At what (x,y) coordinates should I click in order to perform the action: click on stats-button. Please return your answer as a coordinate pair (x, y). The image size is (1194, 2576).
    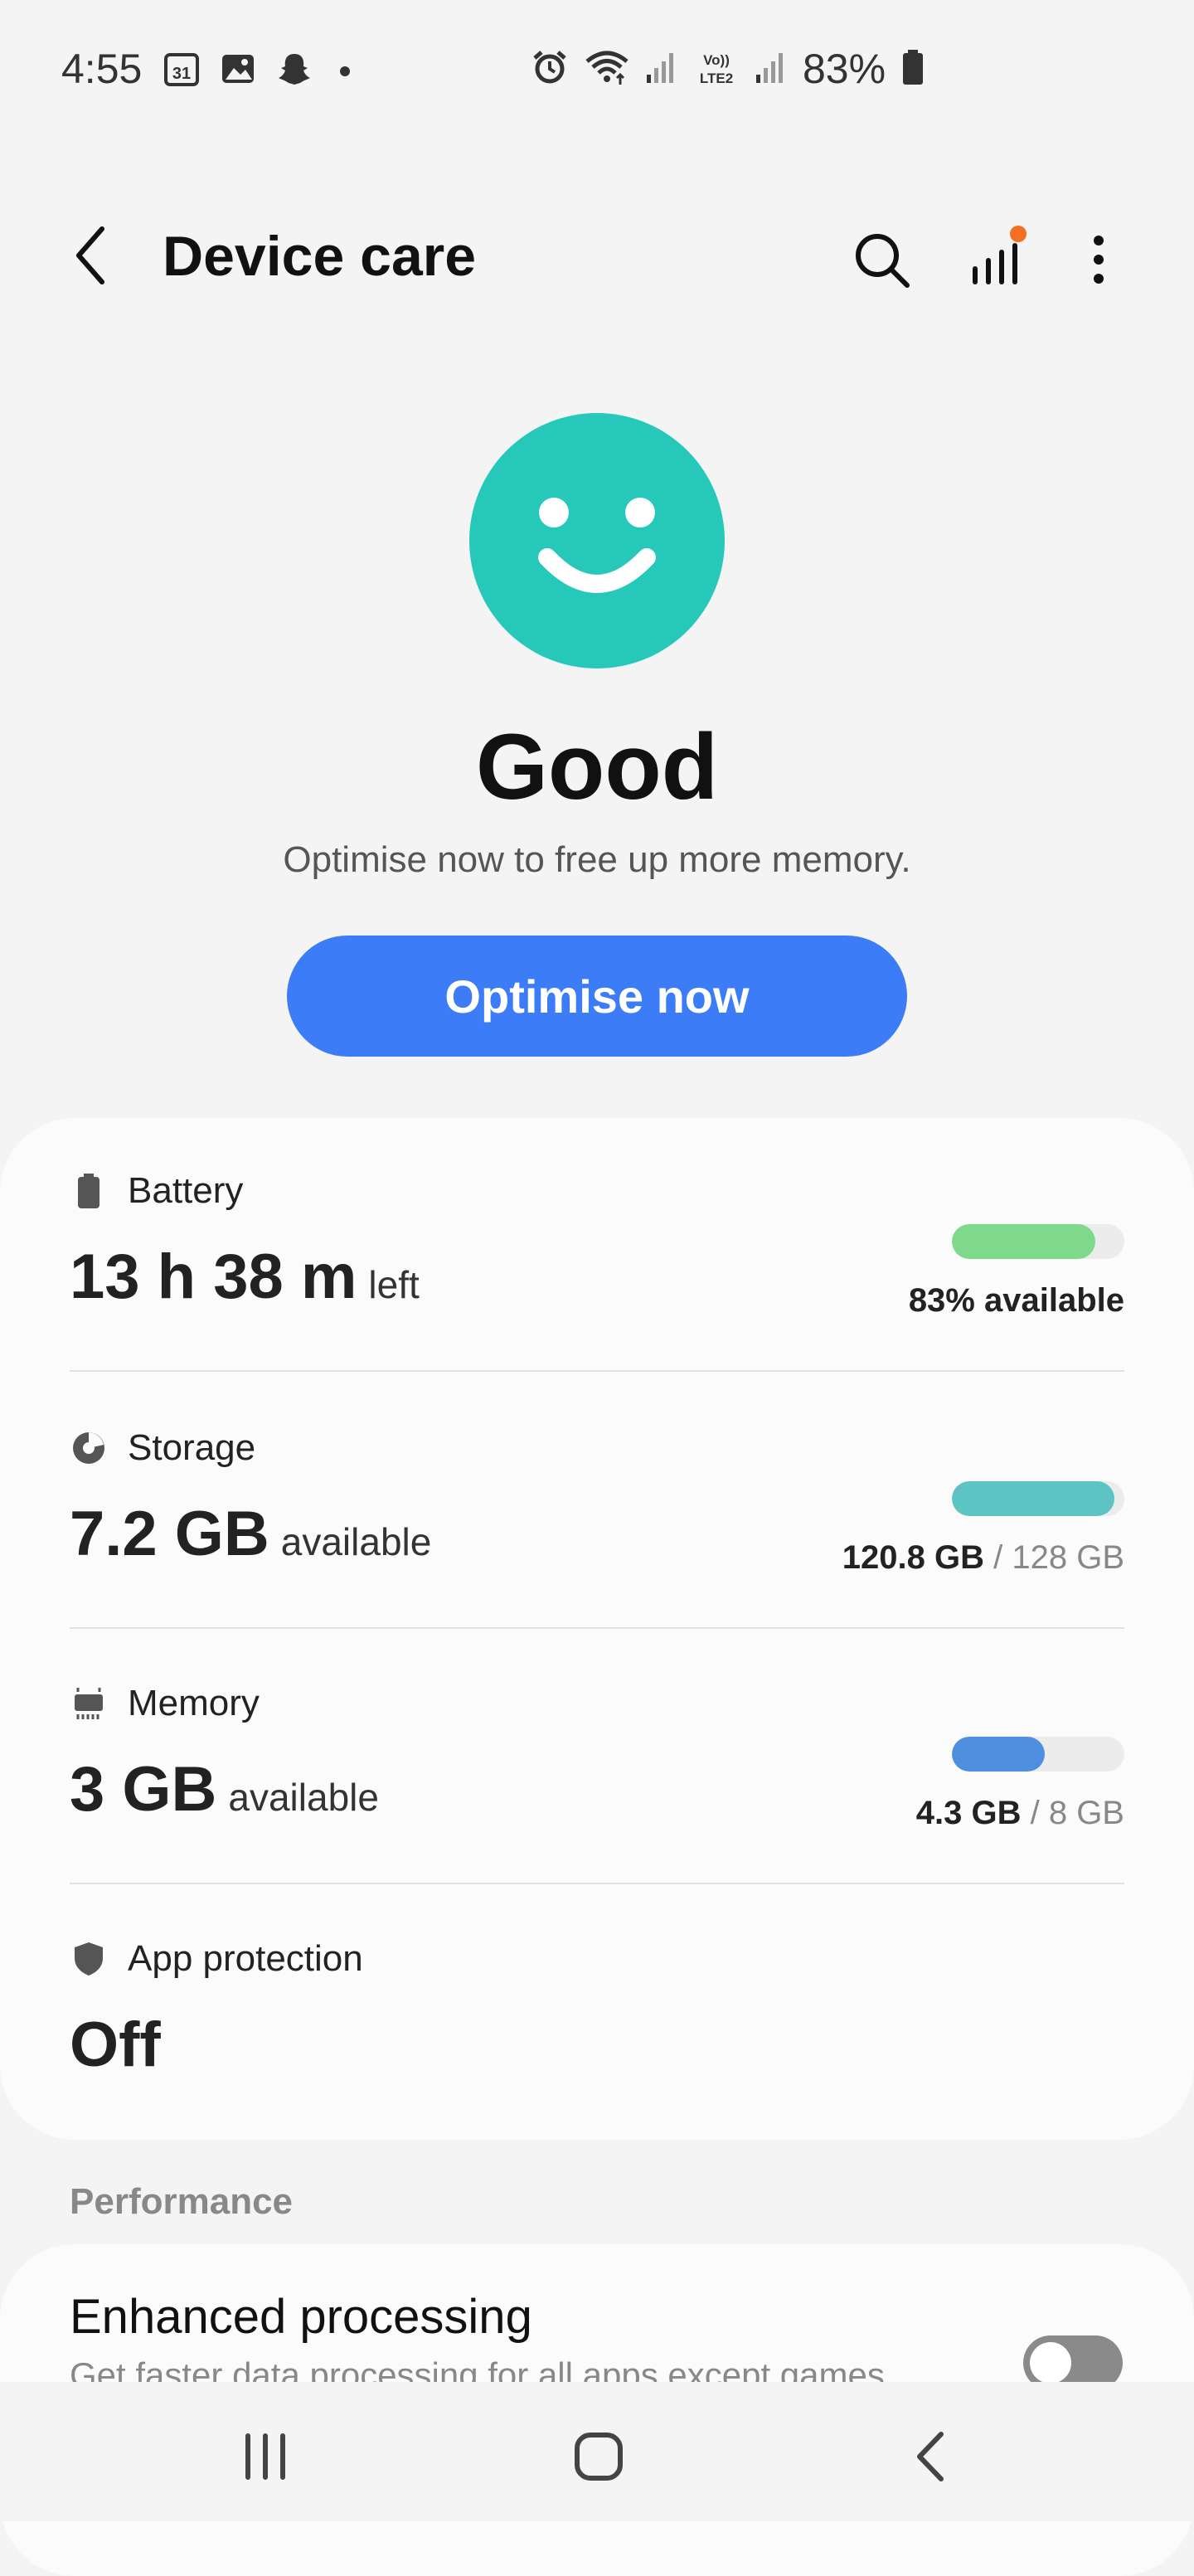
    Looking at the image, I should click on (999, 260).